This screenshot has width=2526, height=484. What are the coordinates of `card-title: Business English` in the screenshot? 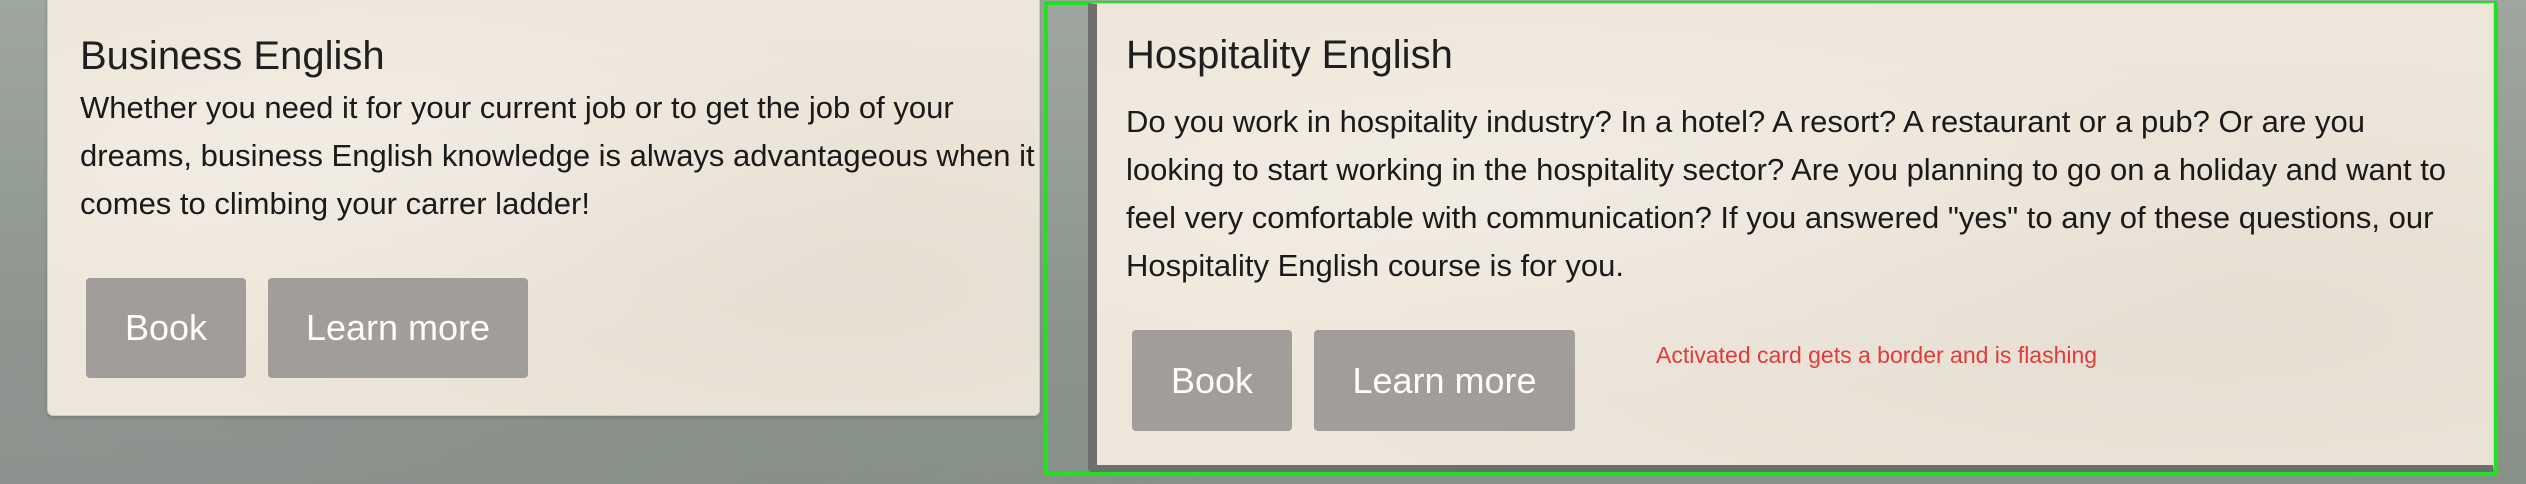 It's located at (232, 56).